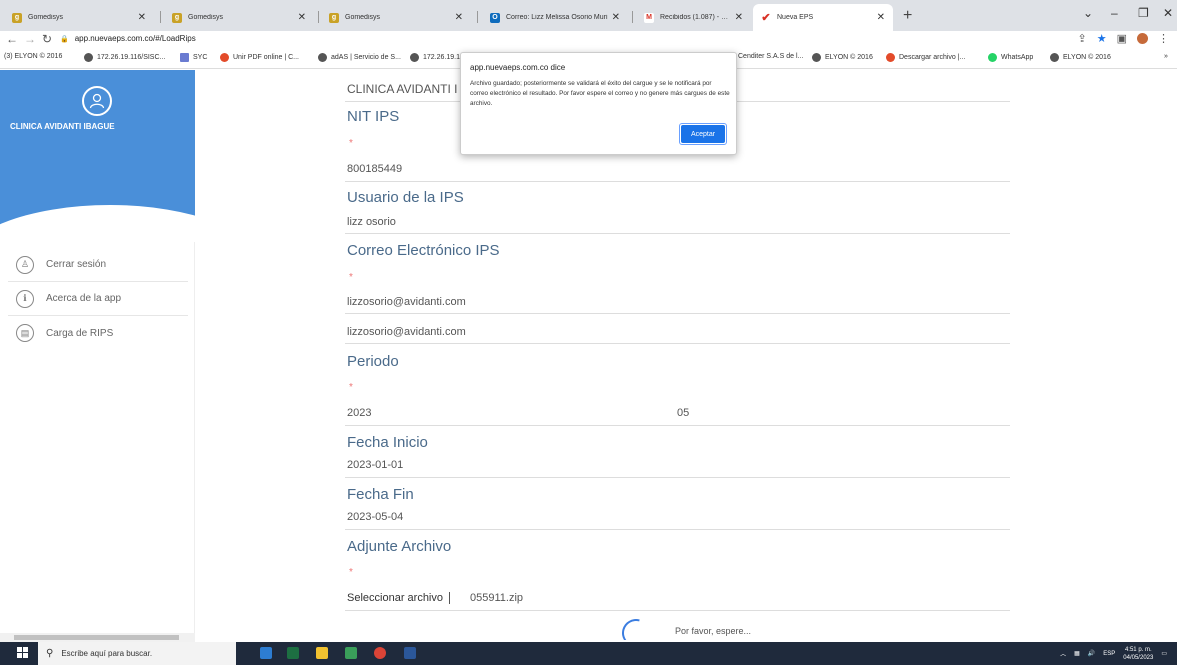 Image resolution: width=1177 pixels, height=665 pixels. Describe the element at coordinates (398, 598) in the screenshot. I see `choose-file-button: Seleccionar archivo` at that location.